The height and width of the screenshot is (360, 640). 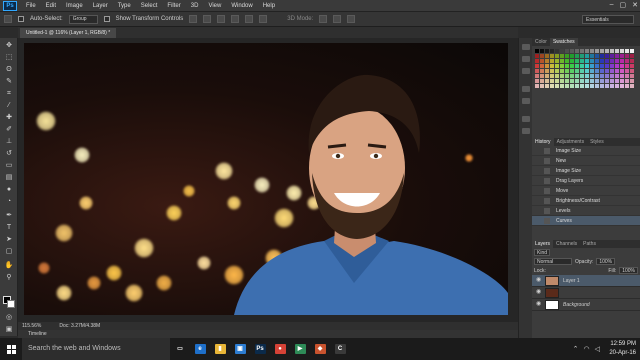 What do you see at coordinates (9, 46) in the screenshot?
I see `move-tool-icon: ✥` at bounding box center [9, 46].